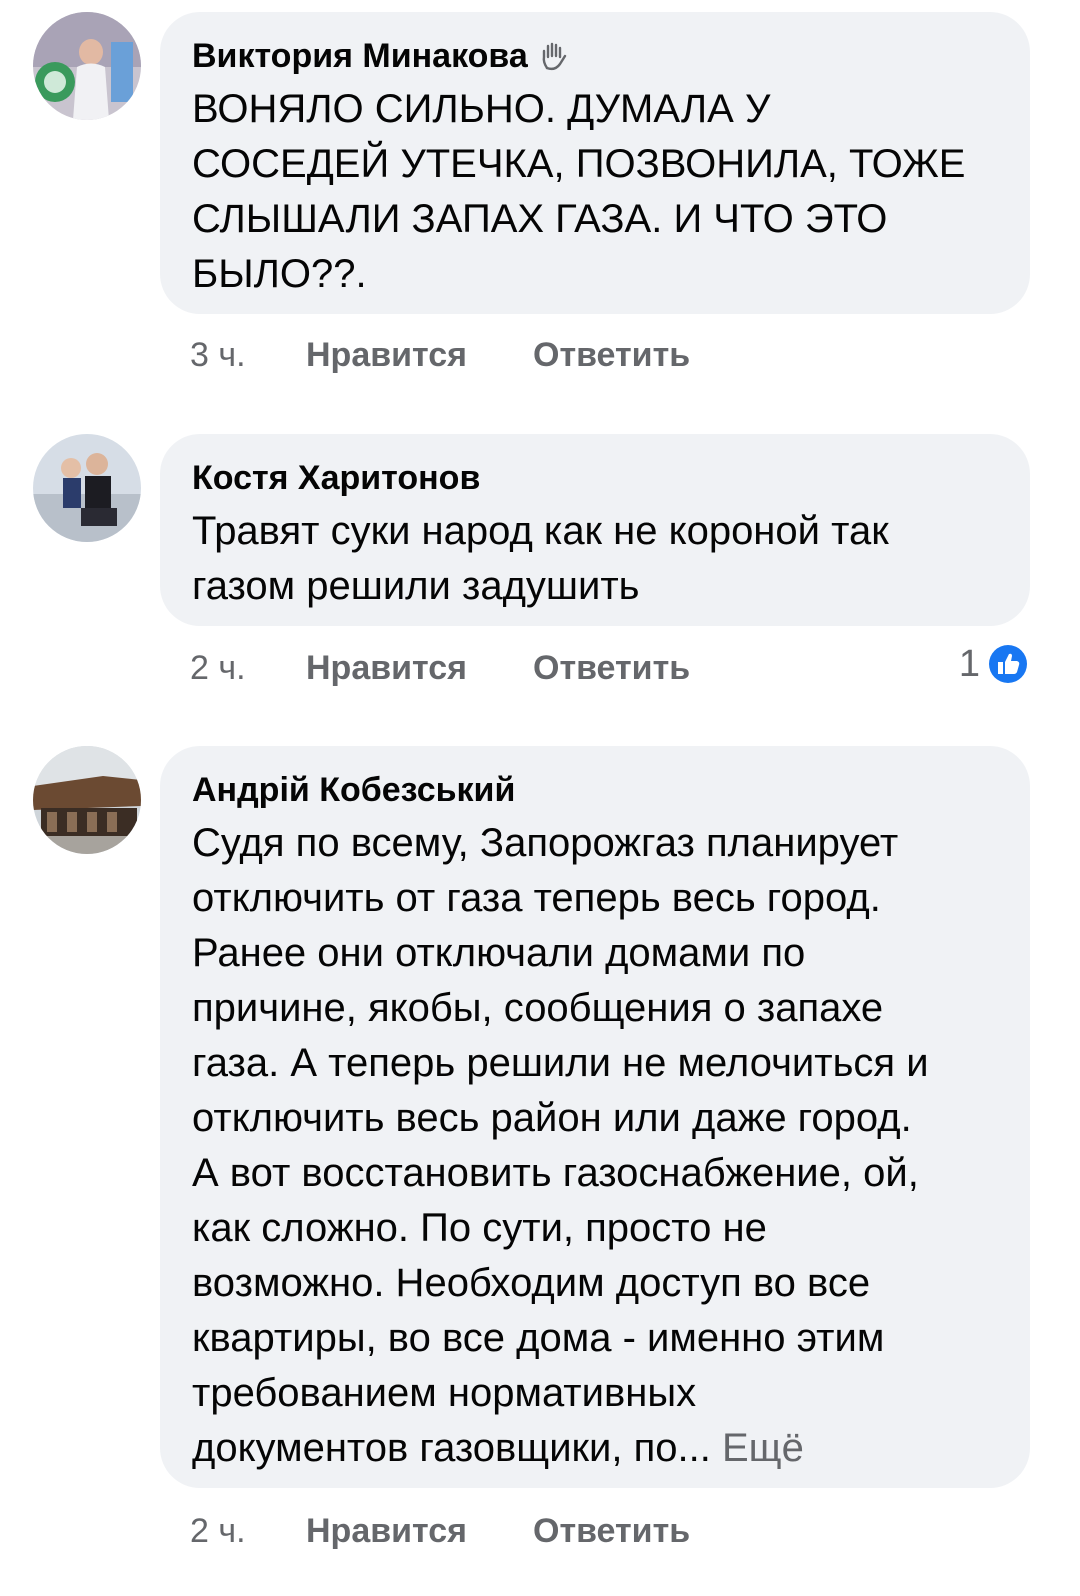  Describe the element at coordinates (360, 56) in the screenshot. I see `comment-author: Виктория Минакова` at that location.